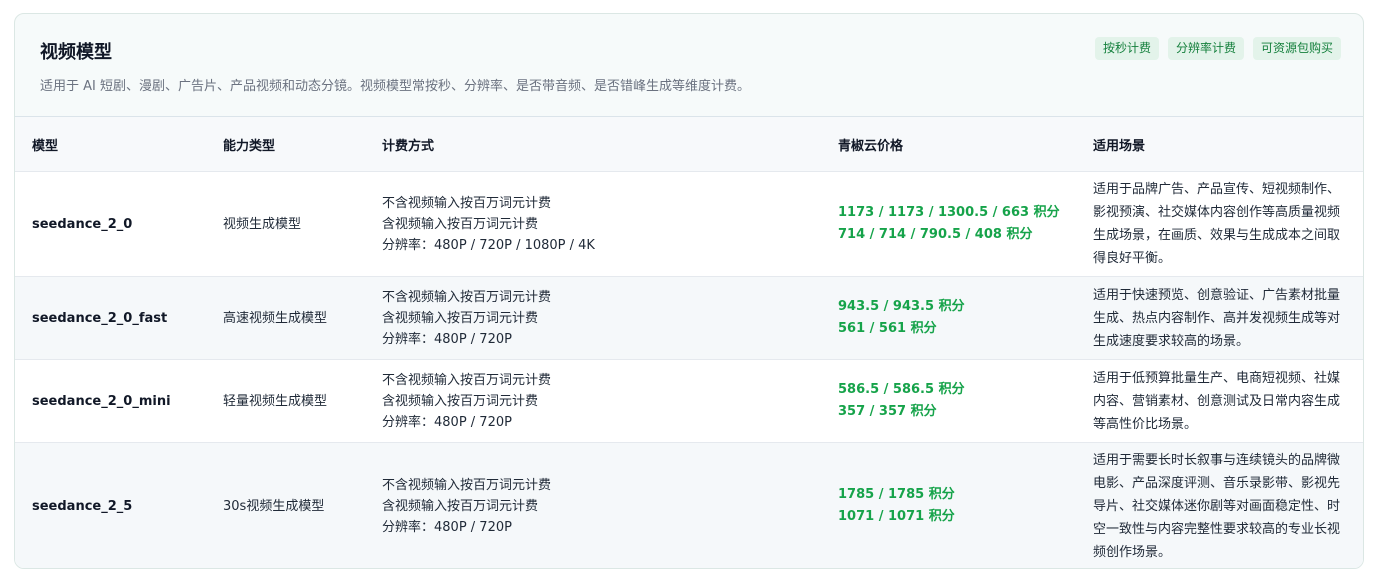  I want to click on price-line: 1785 / 1785 积分, so click(896, 494).